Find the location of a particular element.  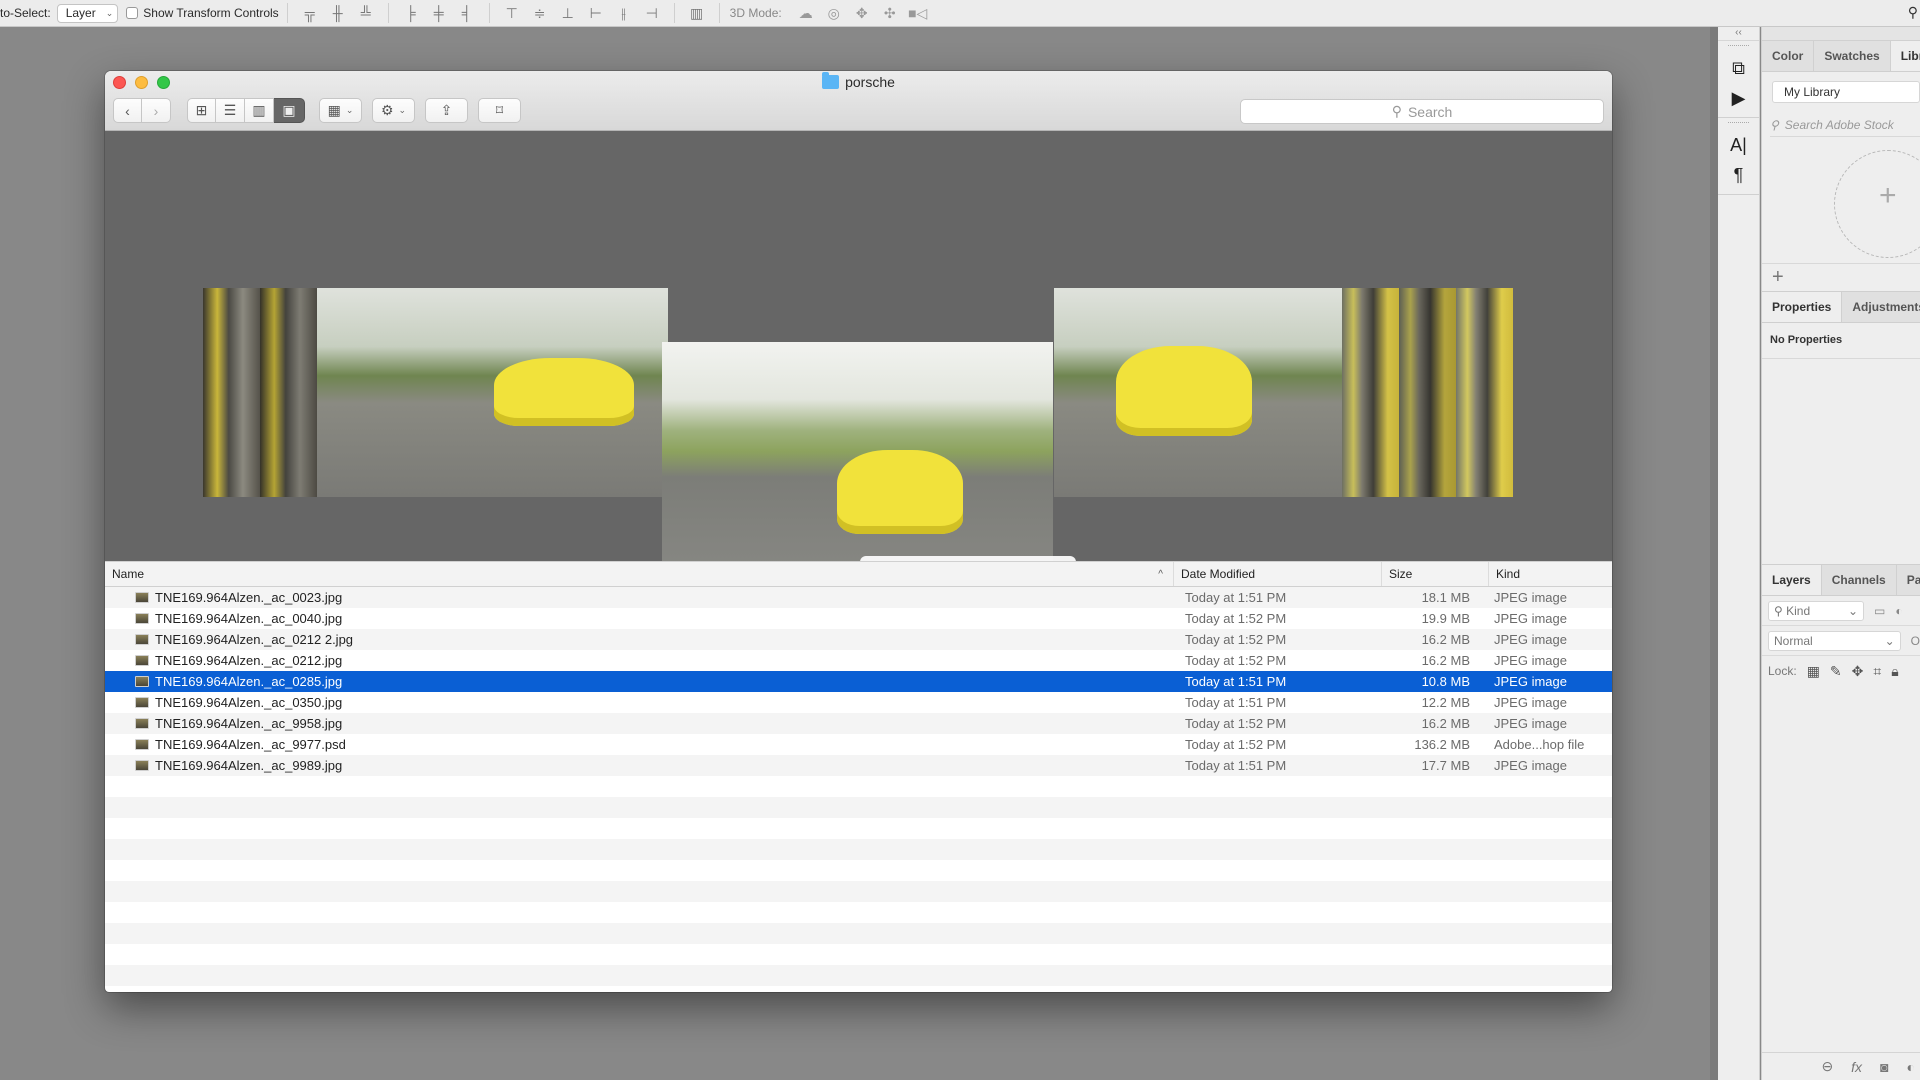

paragraph-icon: ¶ is located at coordinates (1738, 175).